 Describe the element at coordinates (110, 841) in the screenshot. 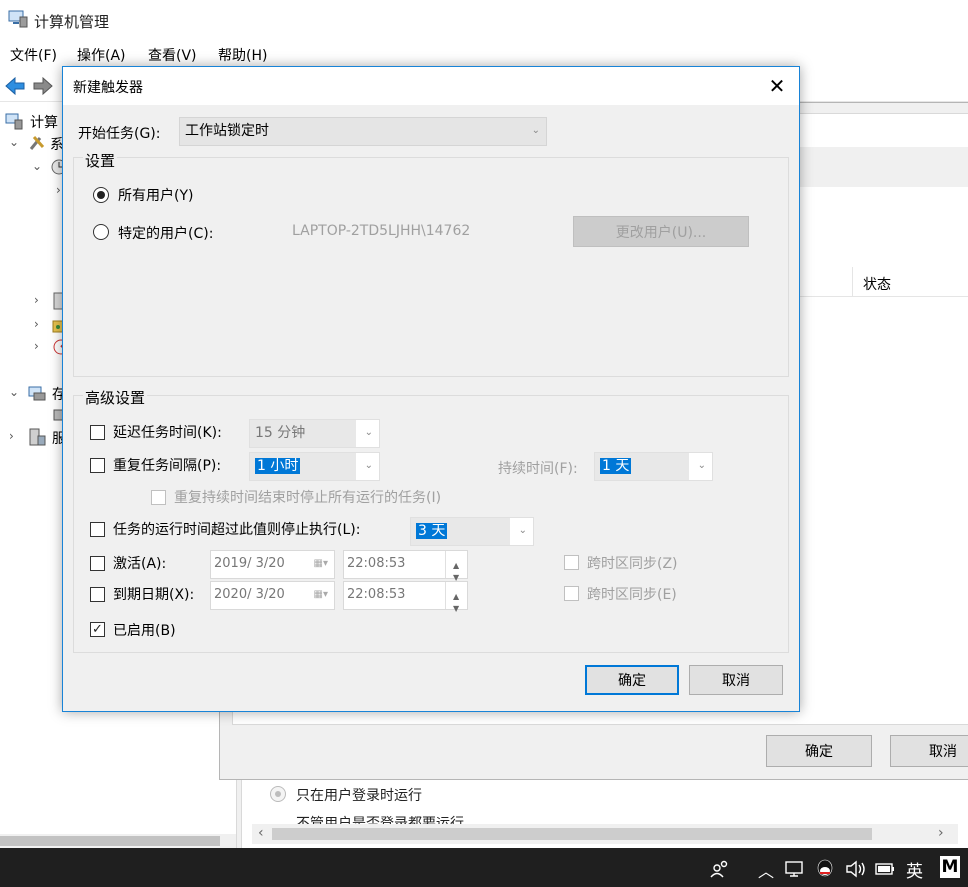

I see `tree-scroll-thumb` at that location.